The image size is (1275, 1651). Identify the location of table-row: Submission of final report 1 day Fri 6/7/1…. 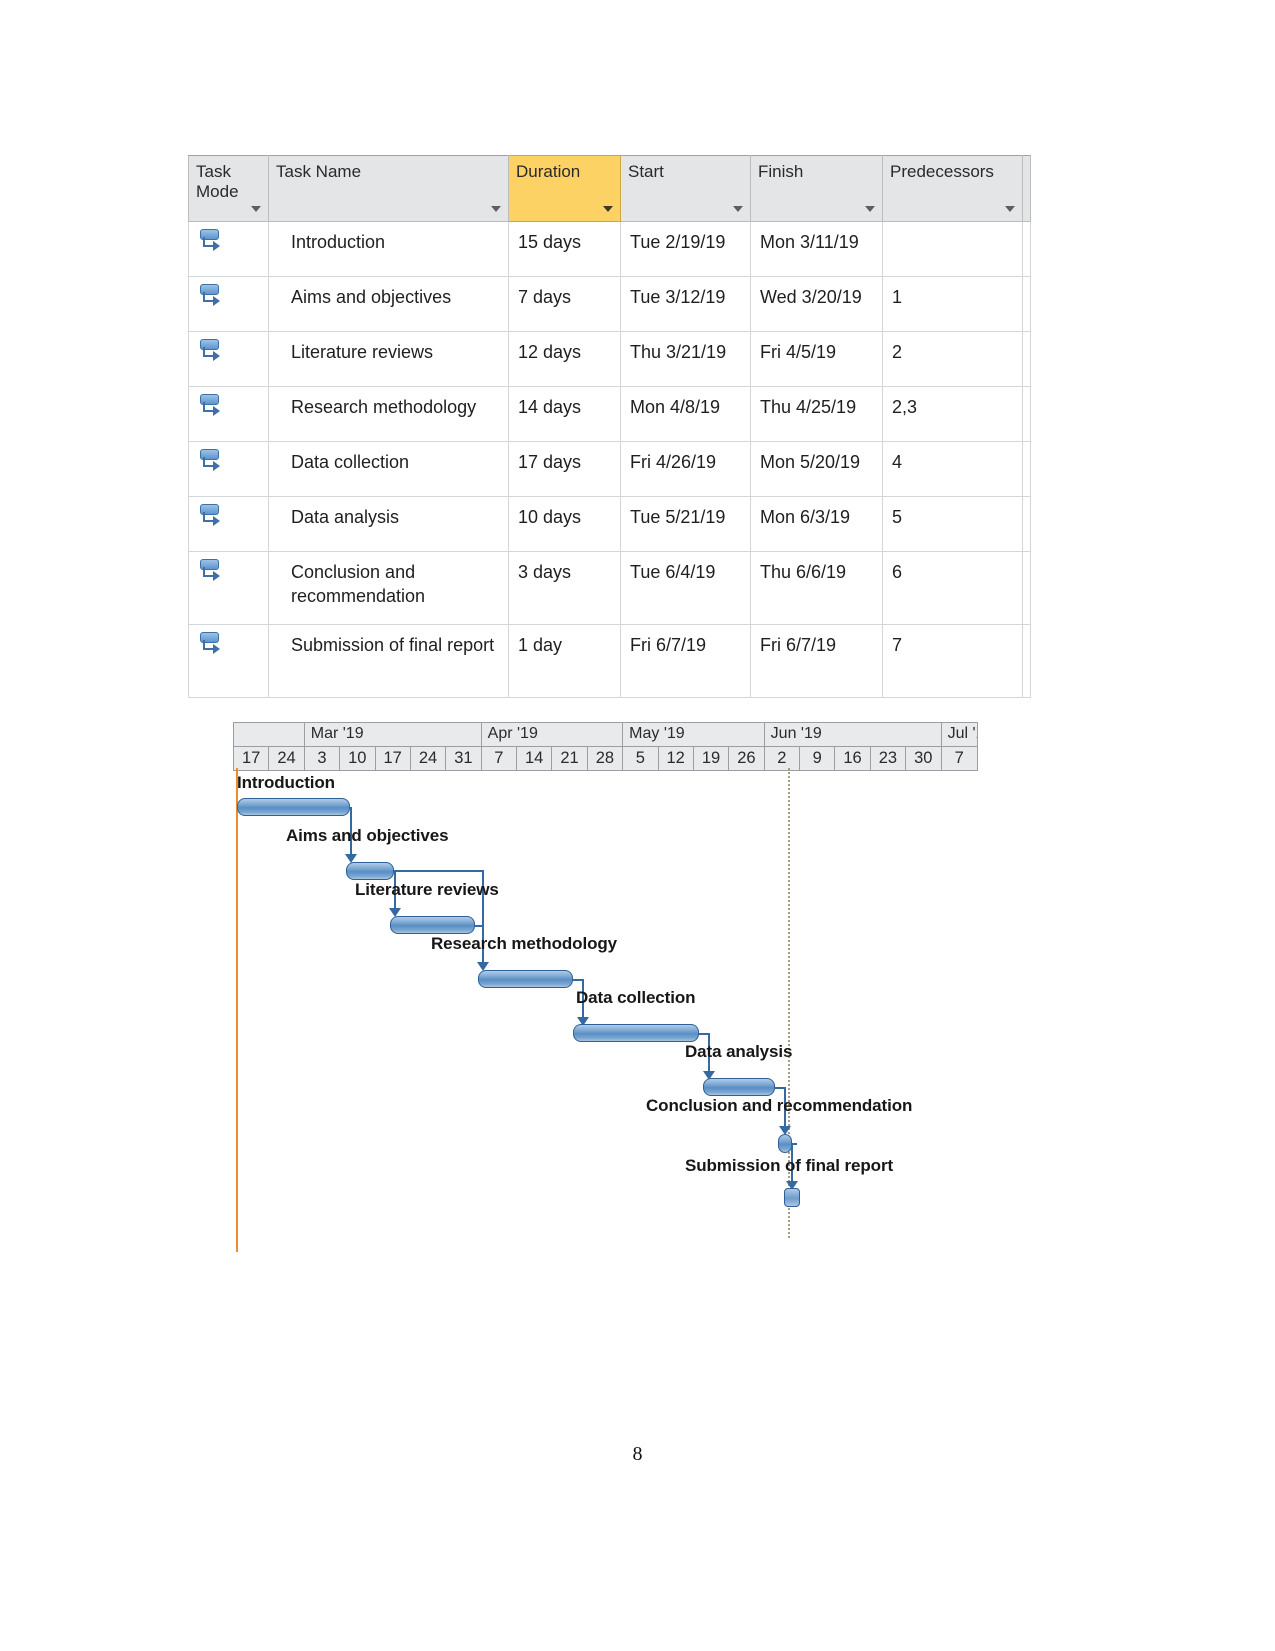
(609, 661).